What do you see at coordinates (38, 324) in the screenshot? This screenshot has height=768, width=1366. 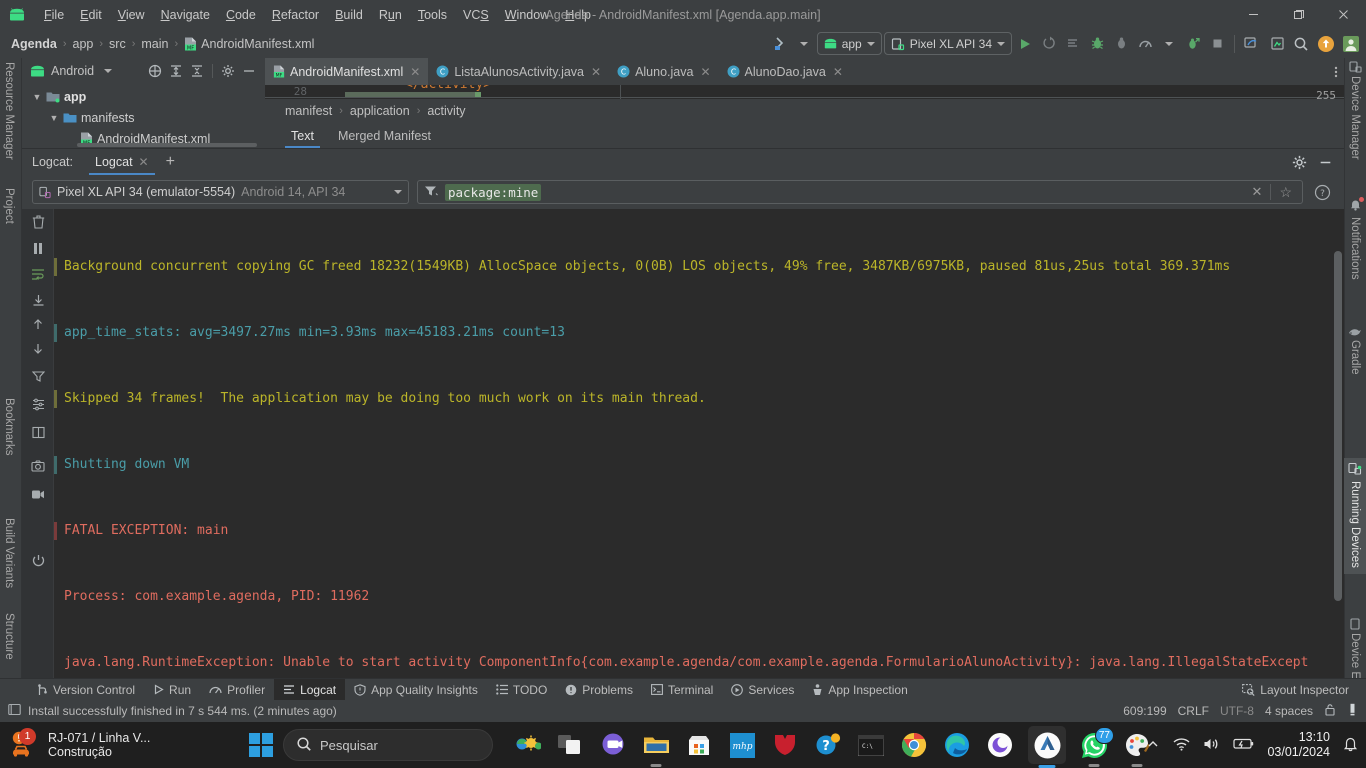 I see `scroll-up-icon` at bounding box center [38, 324].